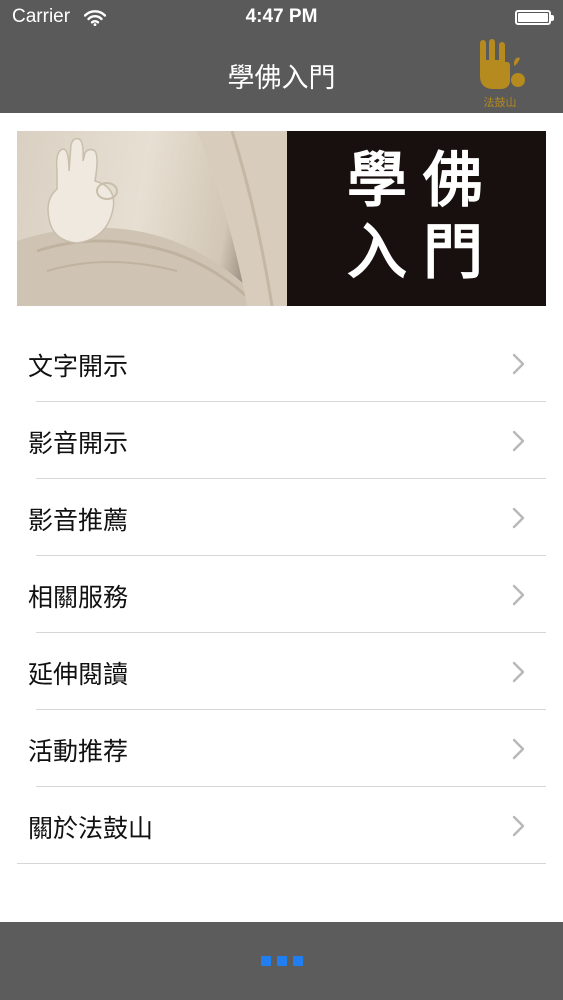 The height and width of the screenshot is (1000, 563). I want to click on menu-item-label: 影音推薦, so click(78, 520).